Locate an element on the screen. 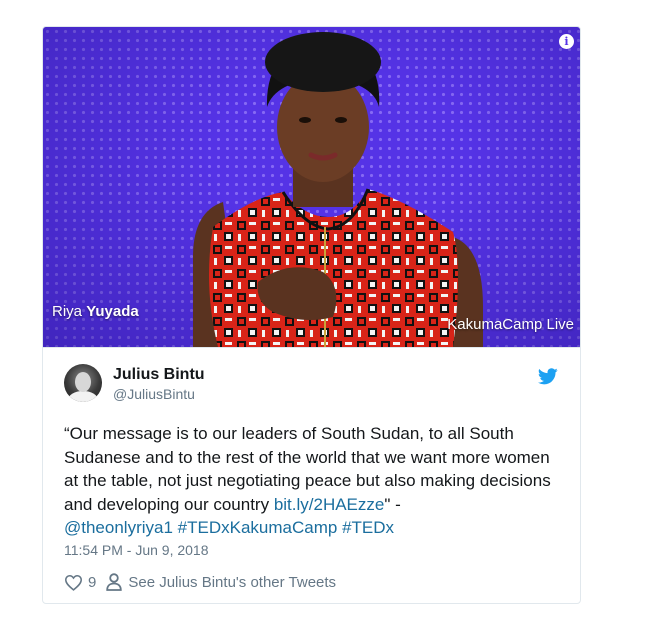 This screenshot has height=638, width=660. avatar-face is located at coordinates (83, 382).